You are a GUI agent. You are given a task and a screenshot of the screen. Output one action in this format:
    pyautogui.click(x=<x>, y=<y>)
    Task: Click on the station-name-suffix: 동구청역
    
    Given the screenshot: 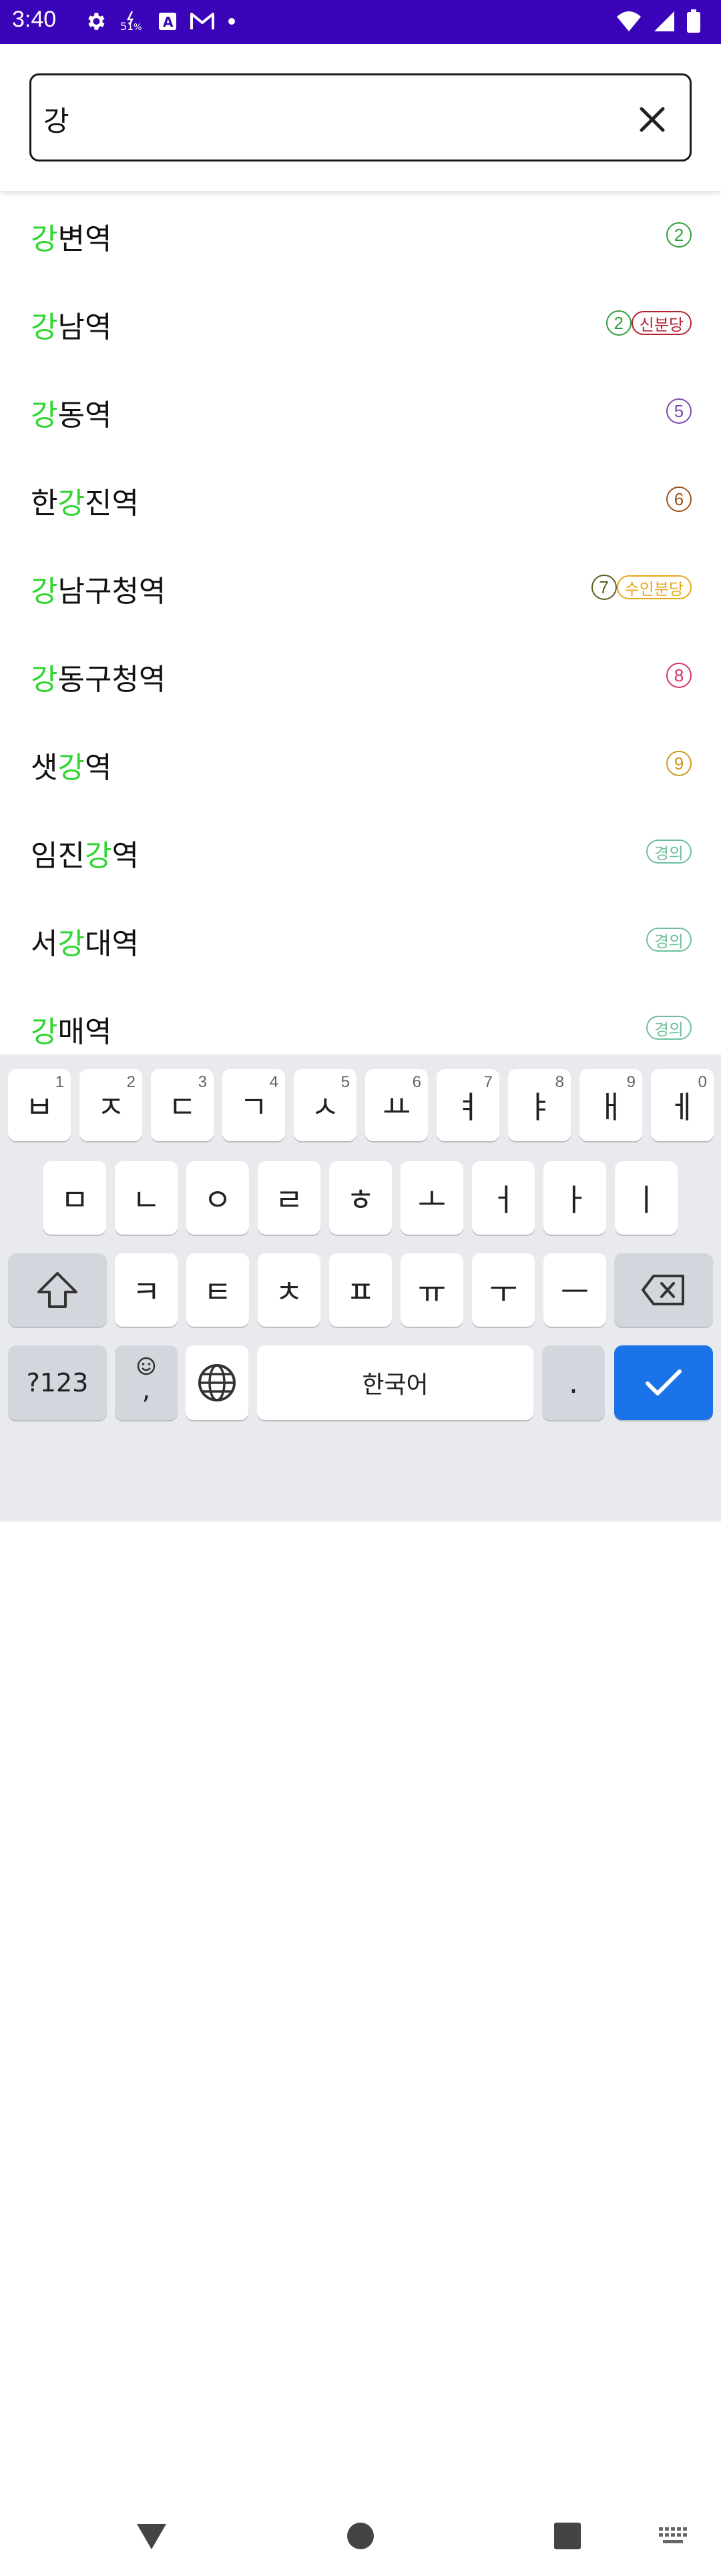 What is the action you would take?
    pyautogui.click(x=111, y=680)
    